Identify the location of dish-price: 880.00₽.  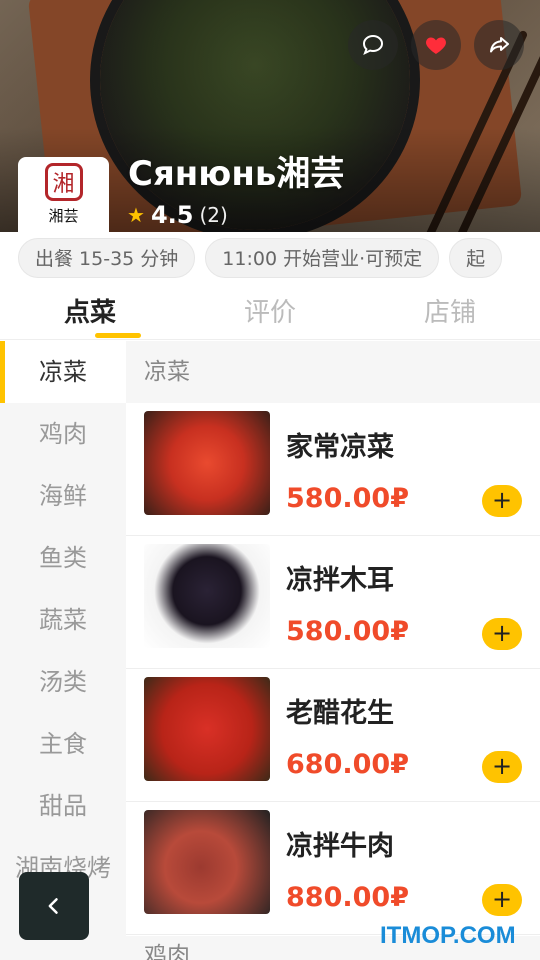
(347, 897).